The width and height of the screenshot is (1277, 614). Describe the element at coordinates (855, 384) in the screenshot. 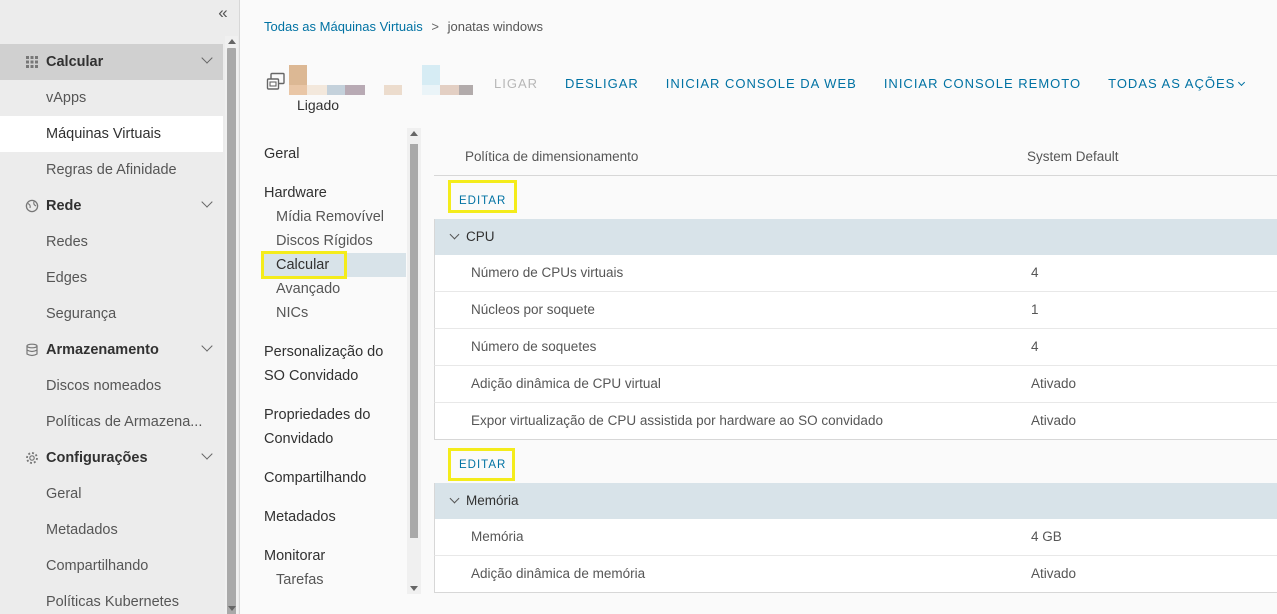

I see `table-row: Adição dinâmica de CPU virtual Ativado` at that location.